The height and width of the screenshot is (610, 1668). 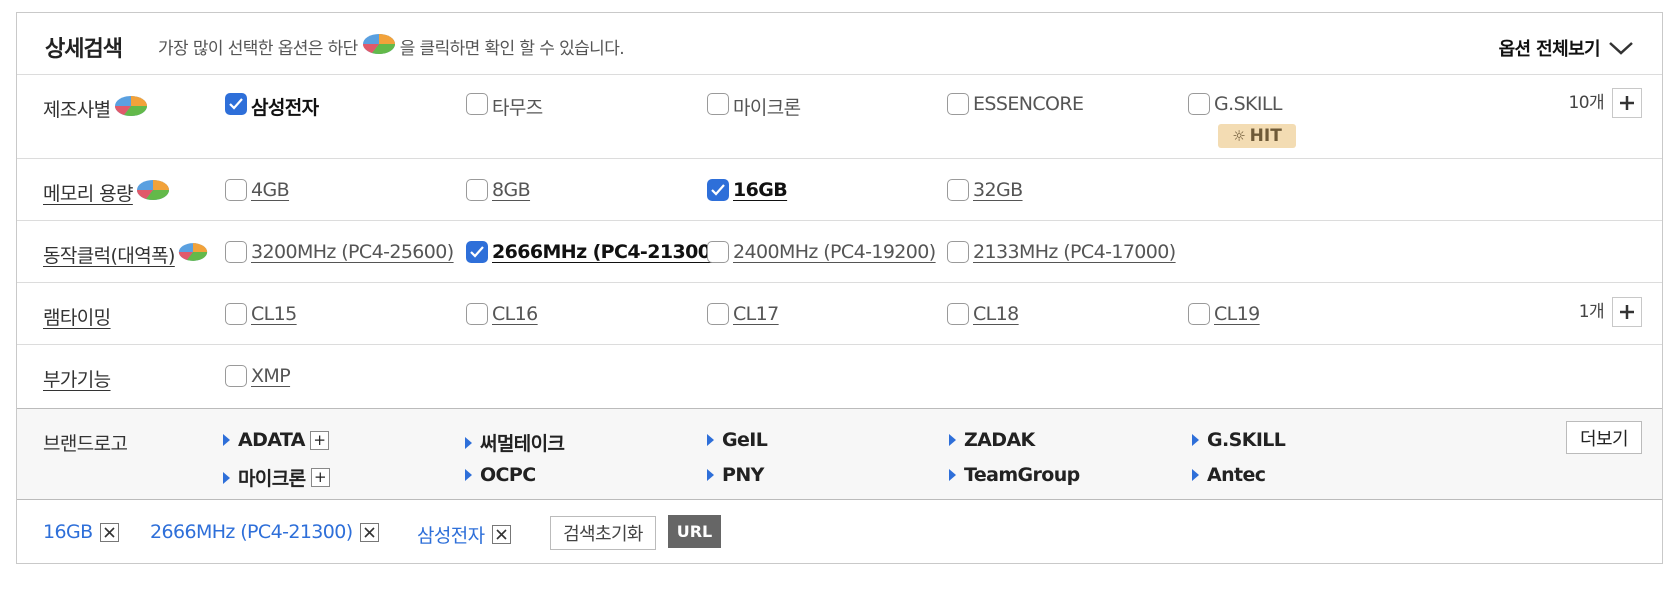 What do you see at coordinates (821, 252) in the screenshot?
I see `option-2400mhz: 2400MHz (PC4-19200)` at bounding box center [821, 252].